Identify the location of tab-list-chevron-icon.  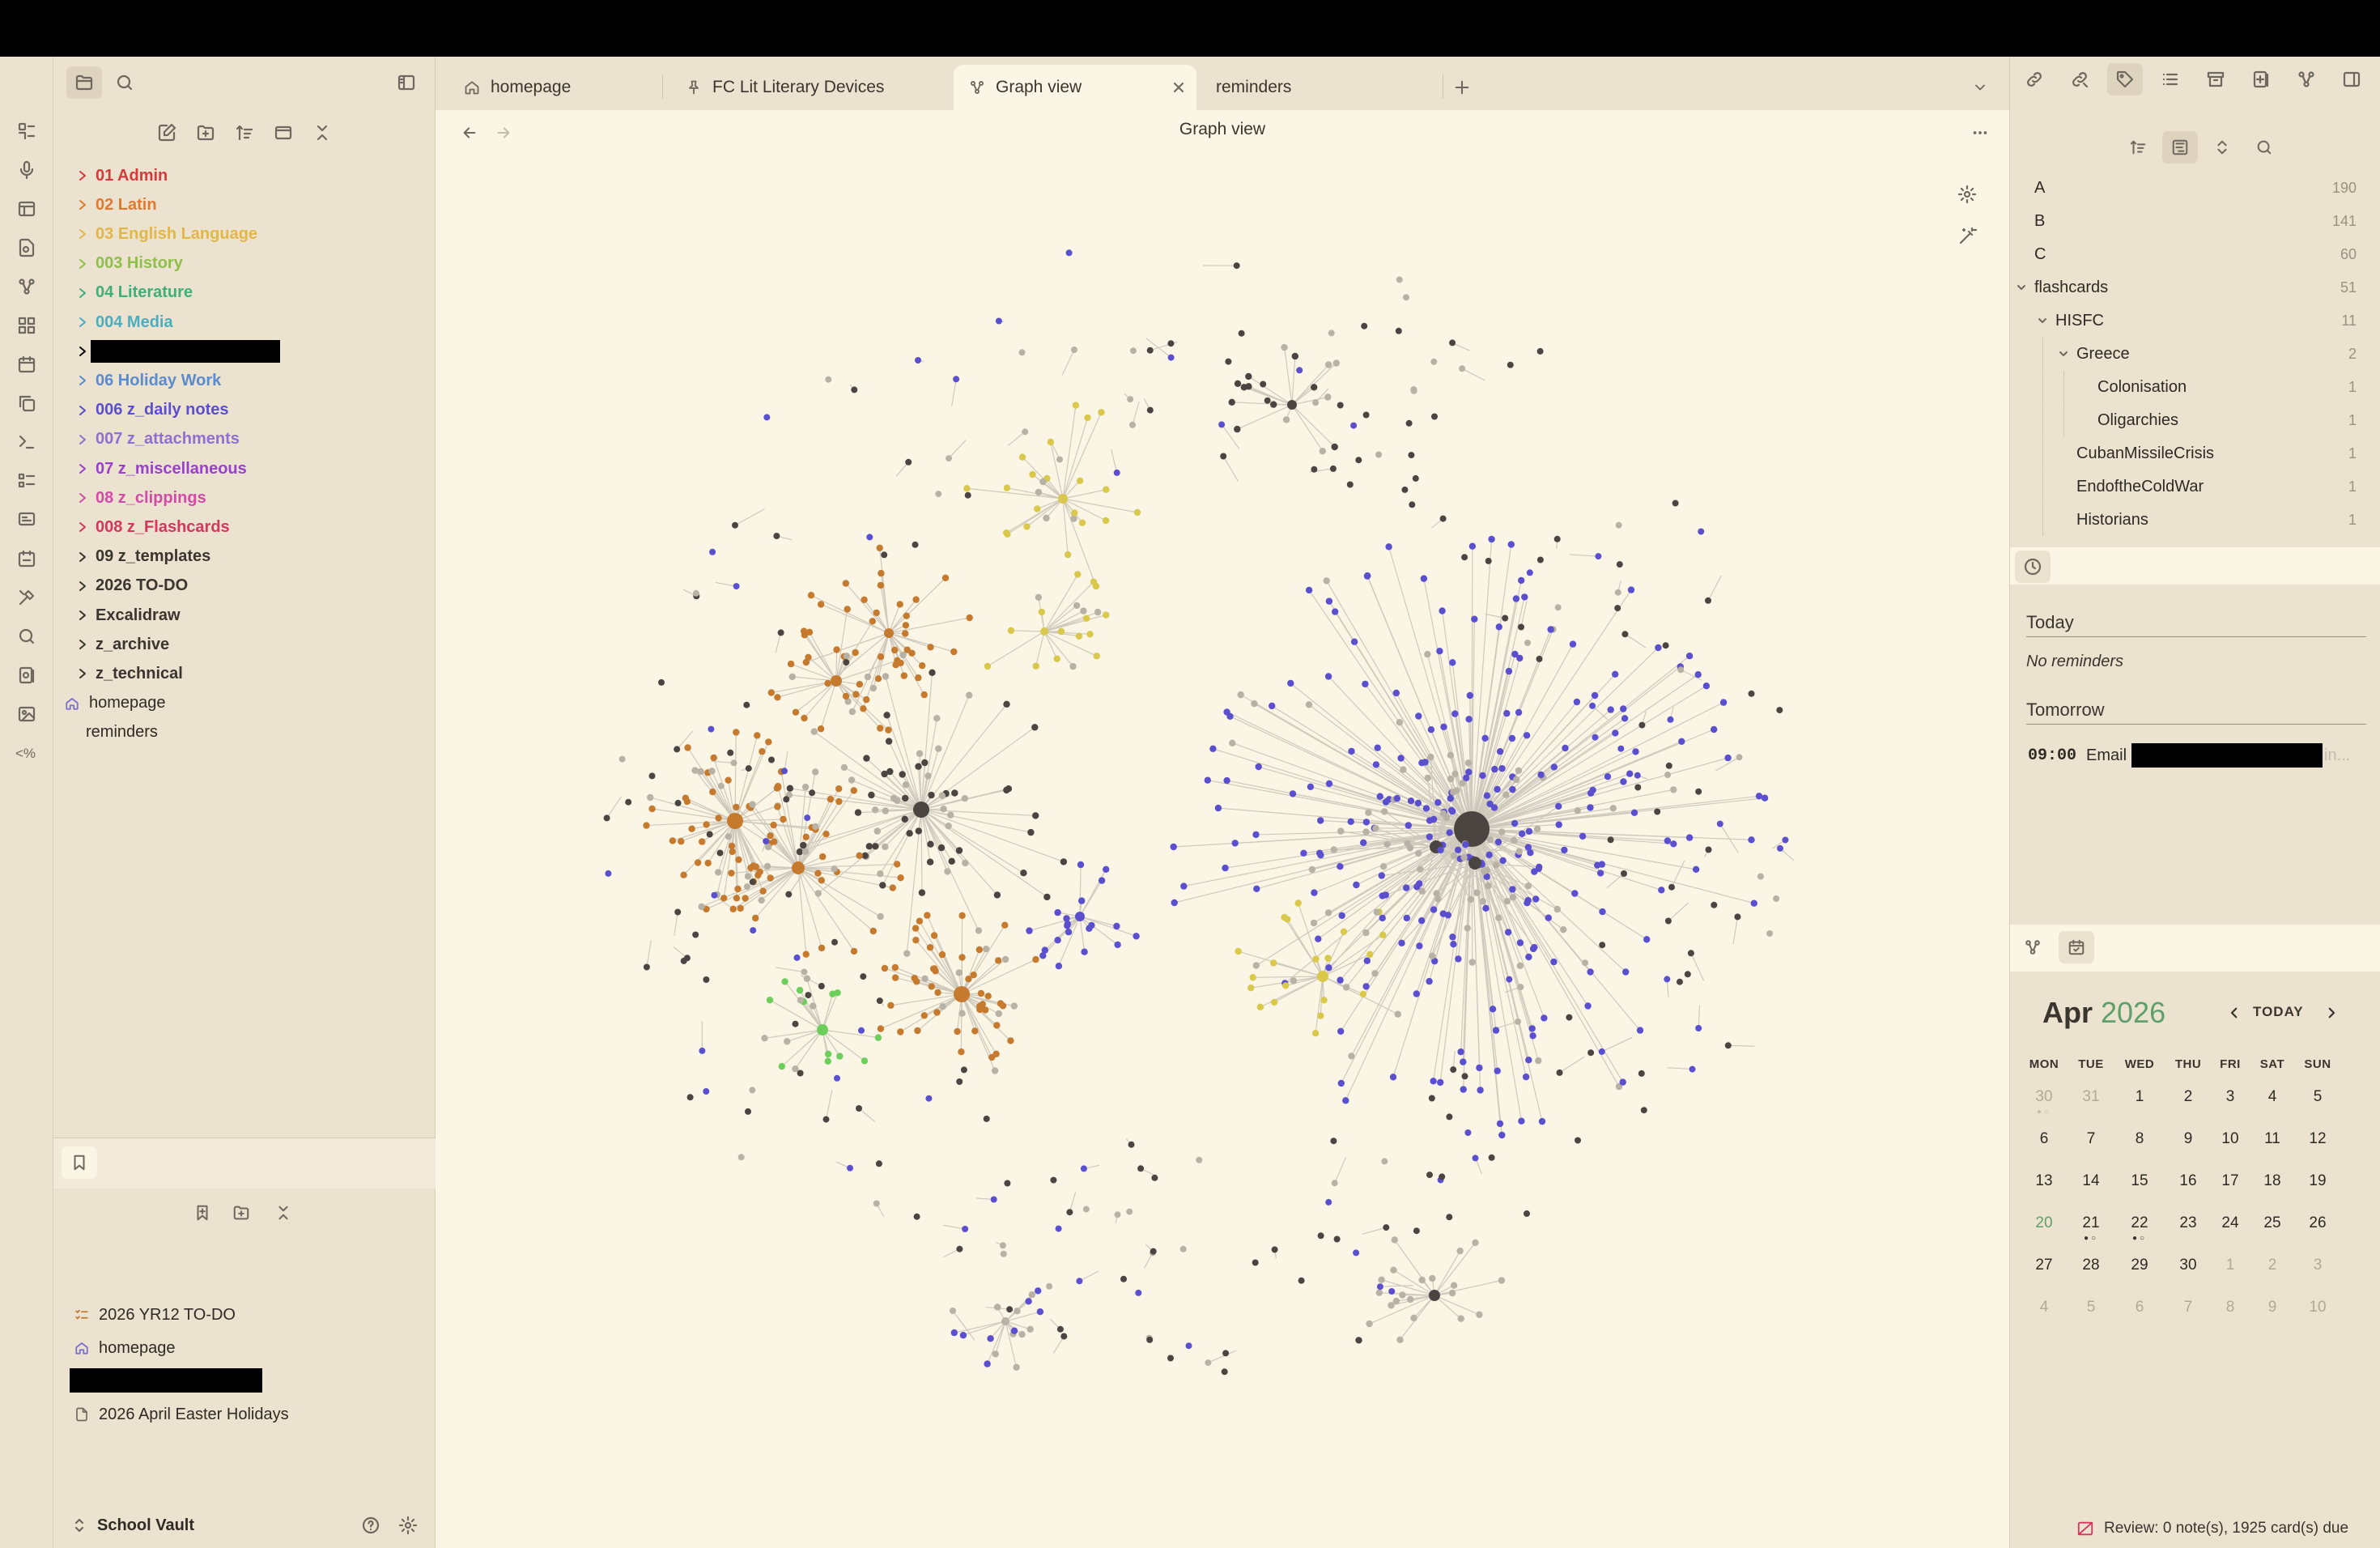
(1980, 87).